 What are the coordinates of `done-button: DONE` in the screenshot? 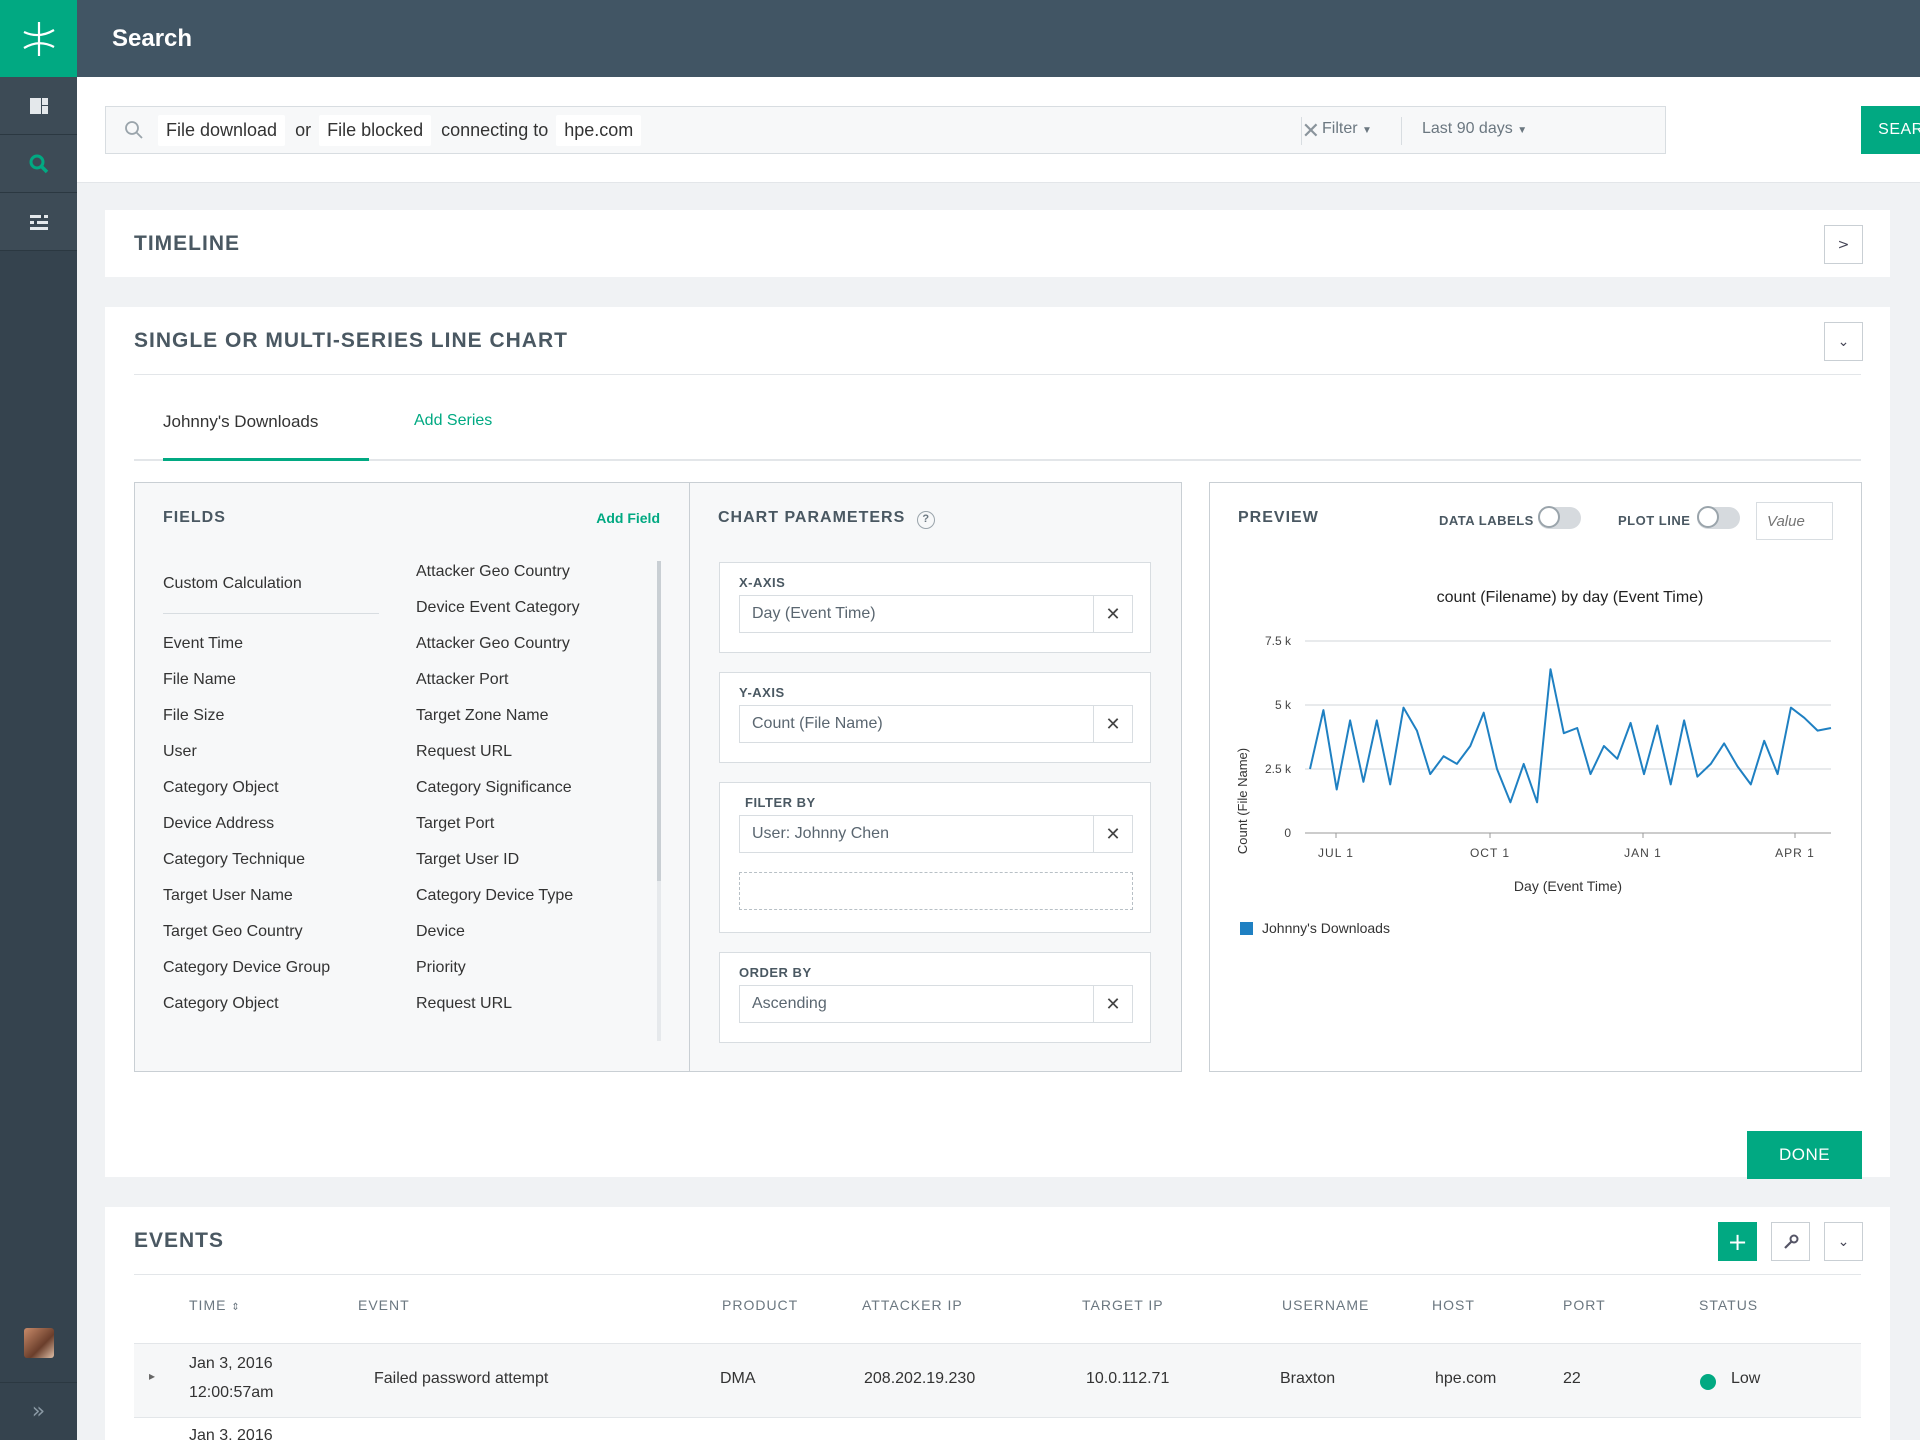 It's located at (1804, 1155).